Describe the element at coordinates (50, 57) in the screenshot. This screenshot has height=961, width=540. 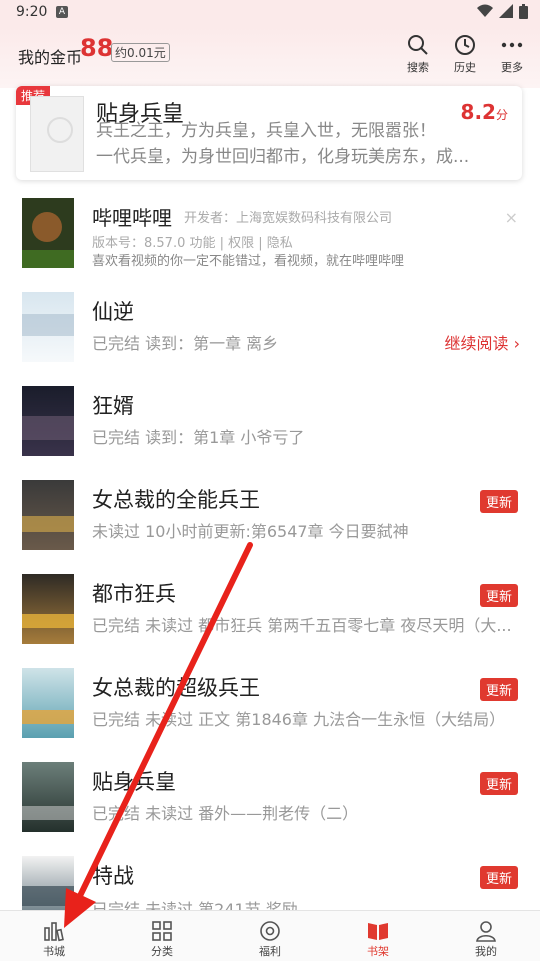
I see `coins-label: 我的金币` at that location.